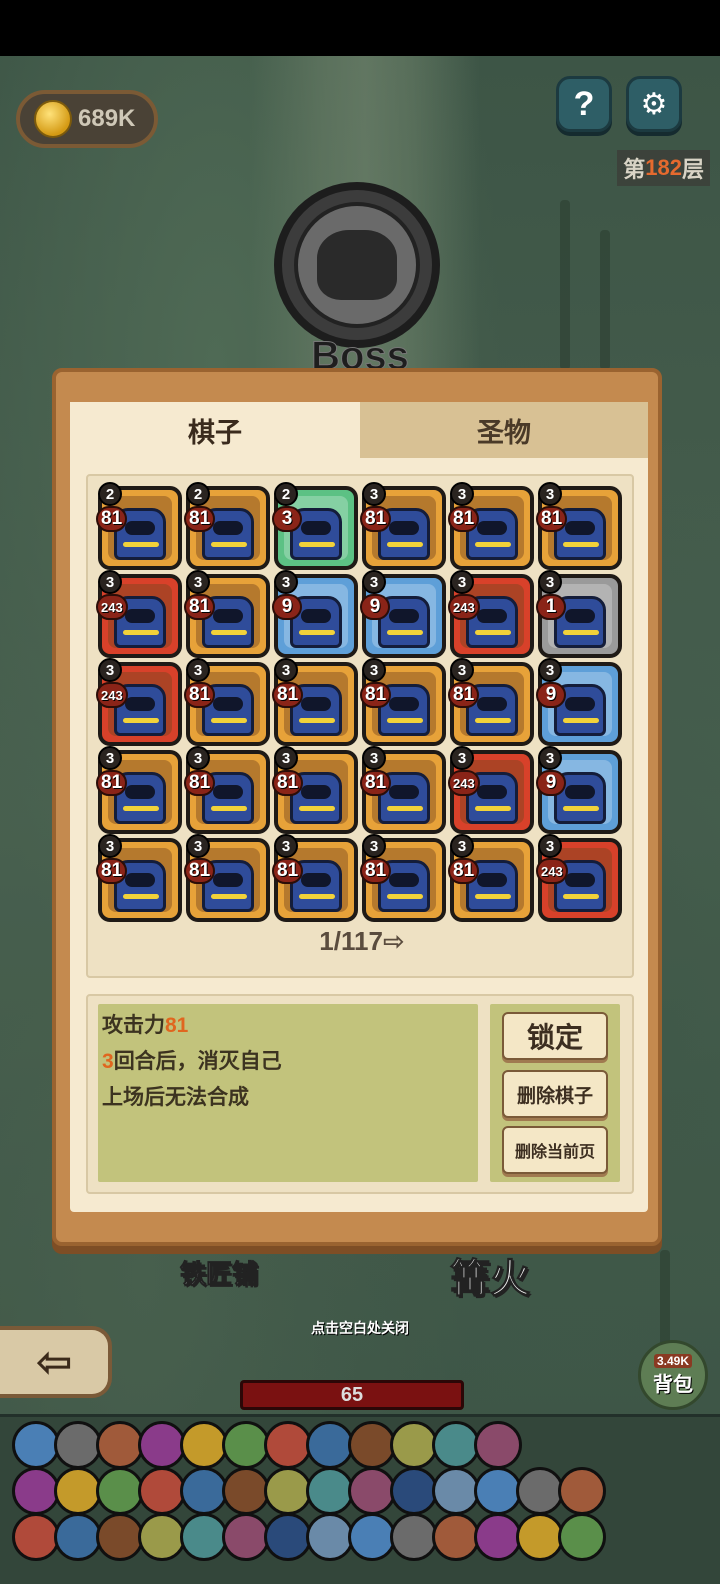  Describe the element at coordinates (215, 430) in the screenshot. I see `tab-pieces: 棋子` at that location.